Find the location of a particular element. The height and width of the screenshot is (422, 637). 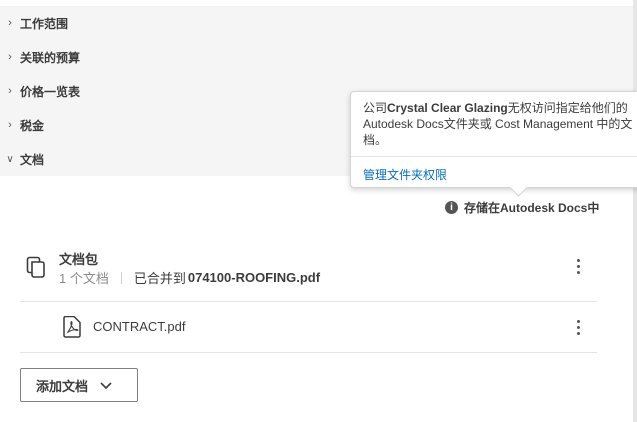

section-label: 文档 is located at coordinates (32, 159).